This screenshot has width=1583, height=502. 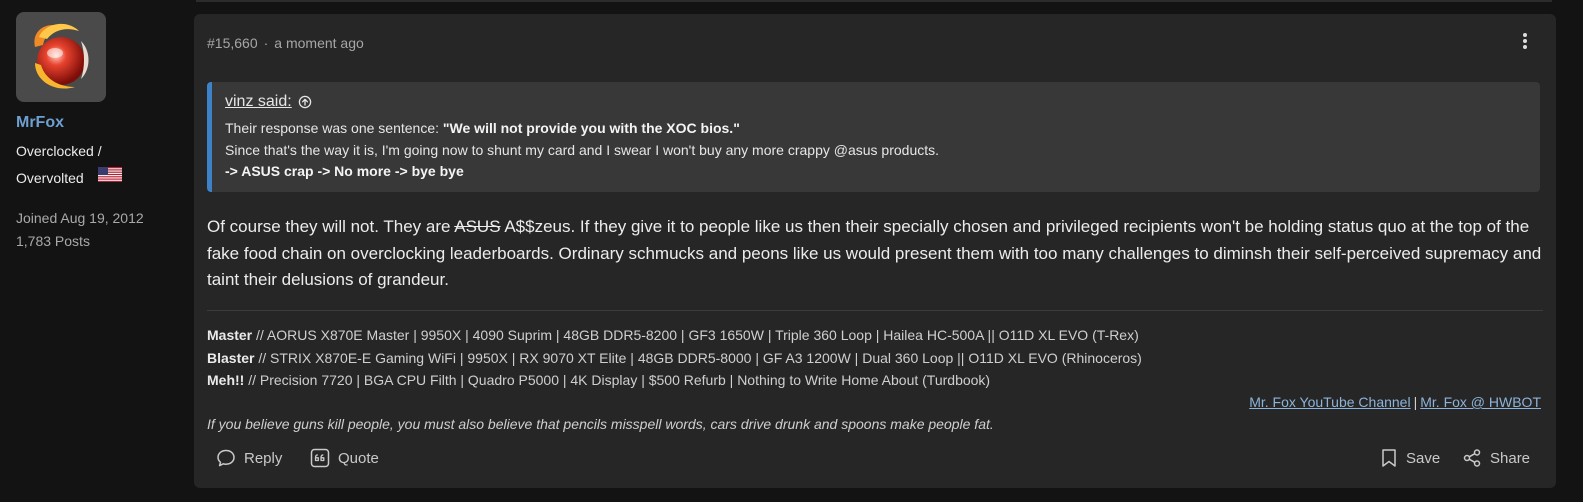 What do you see at coordinates (879, 460) in the screenshot?
I see `post-actions: Reply Quote Save Share` at bounding box center [879, 460].